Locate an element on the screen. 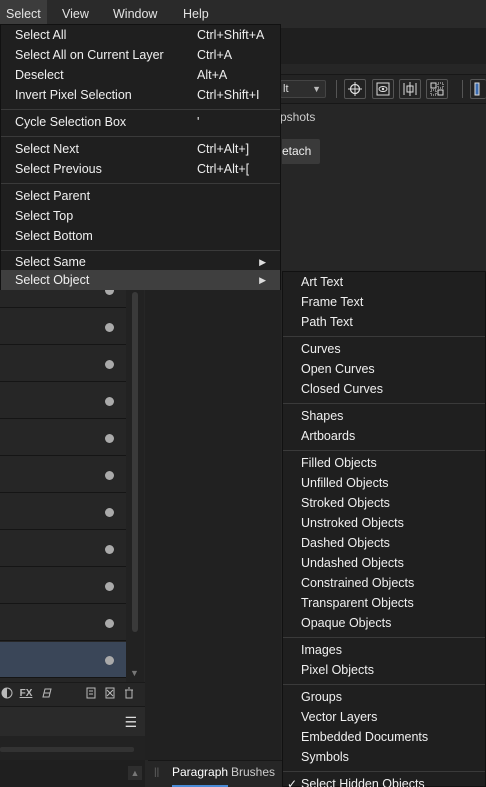 The height and width of the screenshot is (787, 486). scrollbar-thumb is located at coordinates (135, 462).